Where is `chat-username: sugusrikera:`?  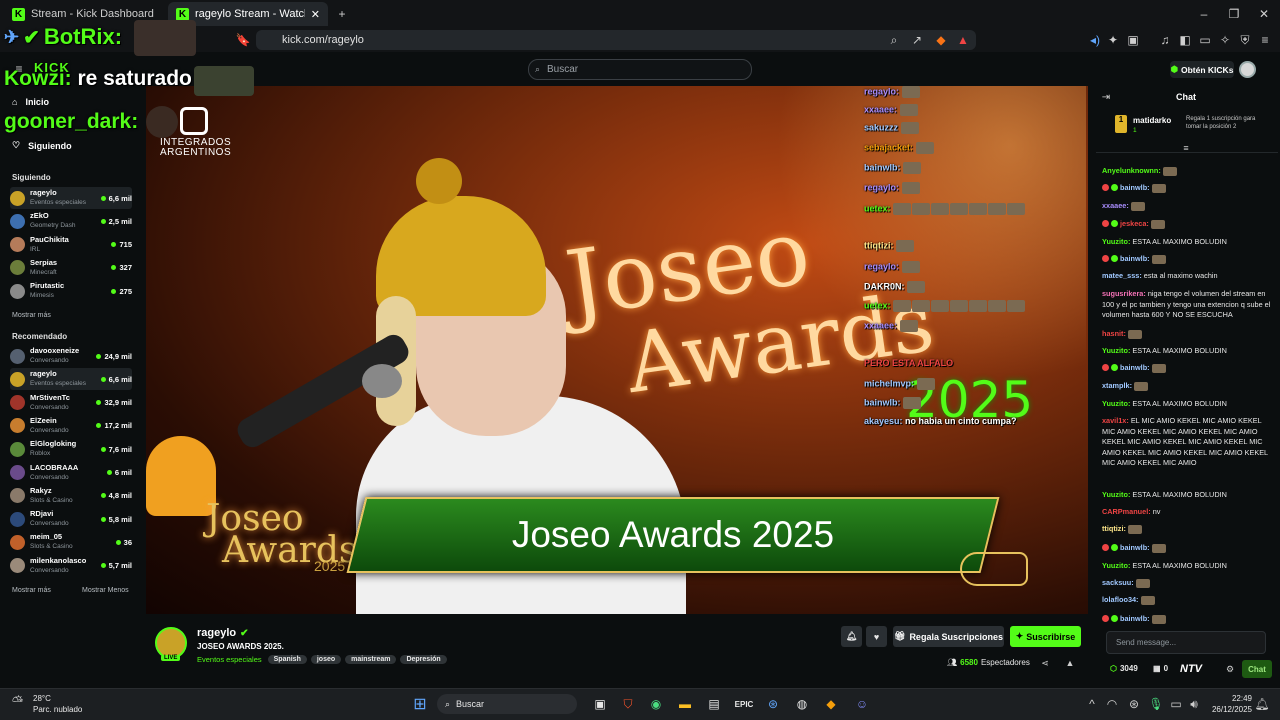 chat-username: sugusrikera: is located at coordinates (1124, 293).